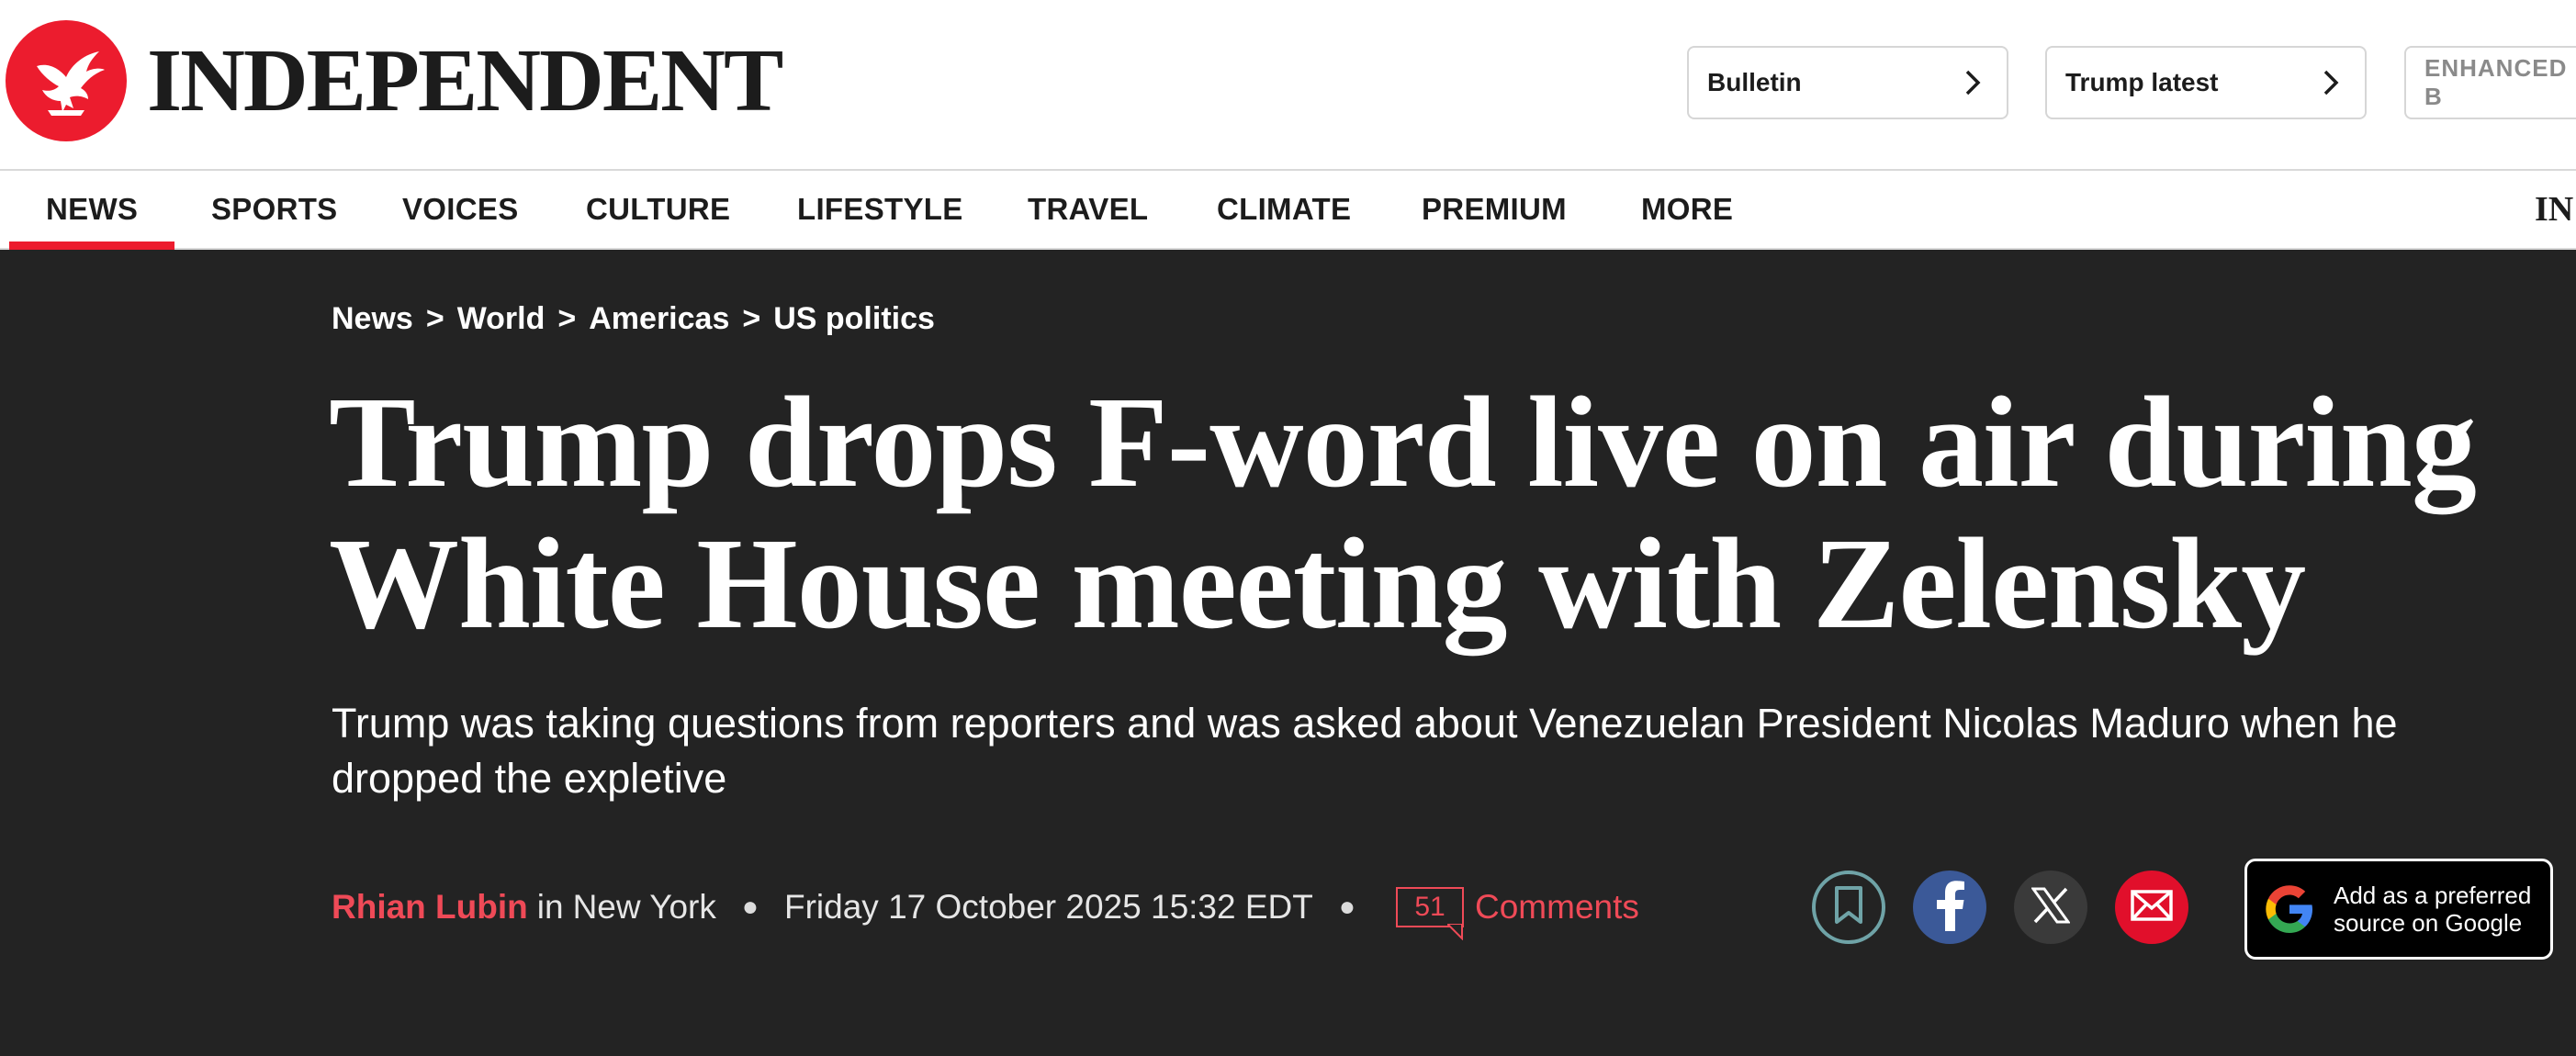  I want to click on eagle-logo-icon, so click(66, 80).